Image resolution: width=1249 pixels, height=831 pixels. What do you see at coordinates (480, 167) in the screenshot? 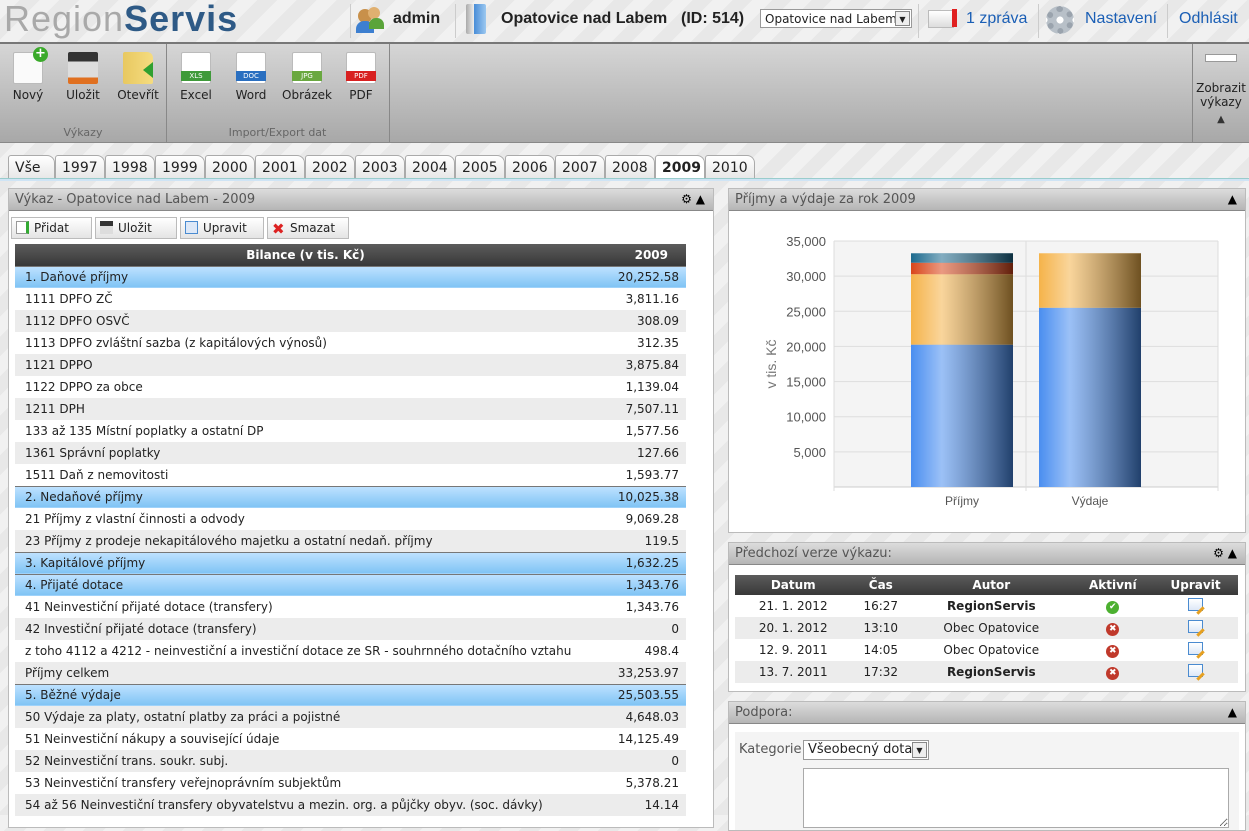
I see `tab-2005: 2005` at bounding box center [480, 167].